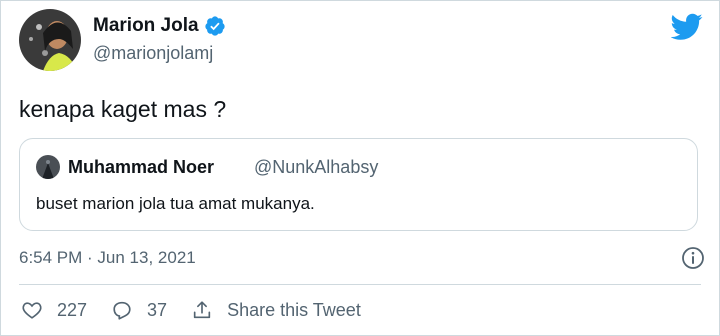 The image size is (720, 336). What do you see at coordinates (360, 284) in the screenshot?
I see `divider` at bounding box center [360, 284].